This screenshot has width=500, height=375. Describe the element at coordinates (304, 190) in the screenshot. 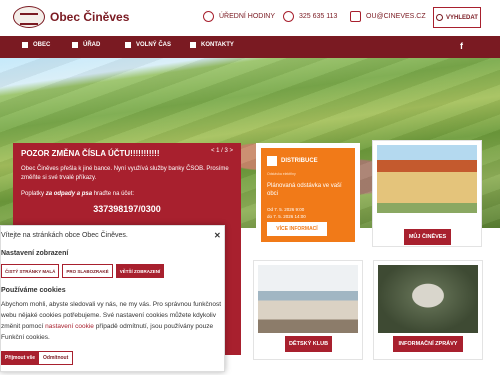

I see `distribuce-title: Plánovaná odstávka ve vaší obci` at that location.